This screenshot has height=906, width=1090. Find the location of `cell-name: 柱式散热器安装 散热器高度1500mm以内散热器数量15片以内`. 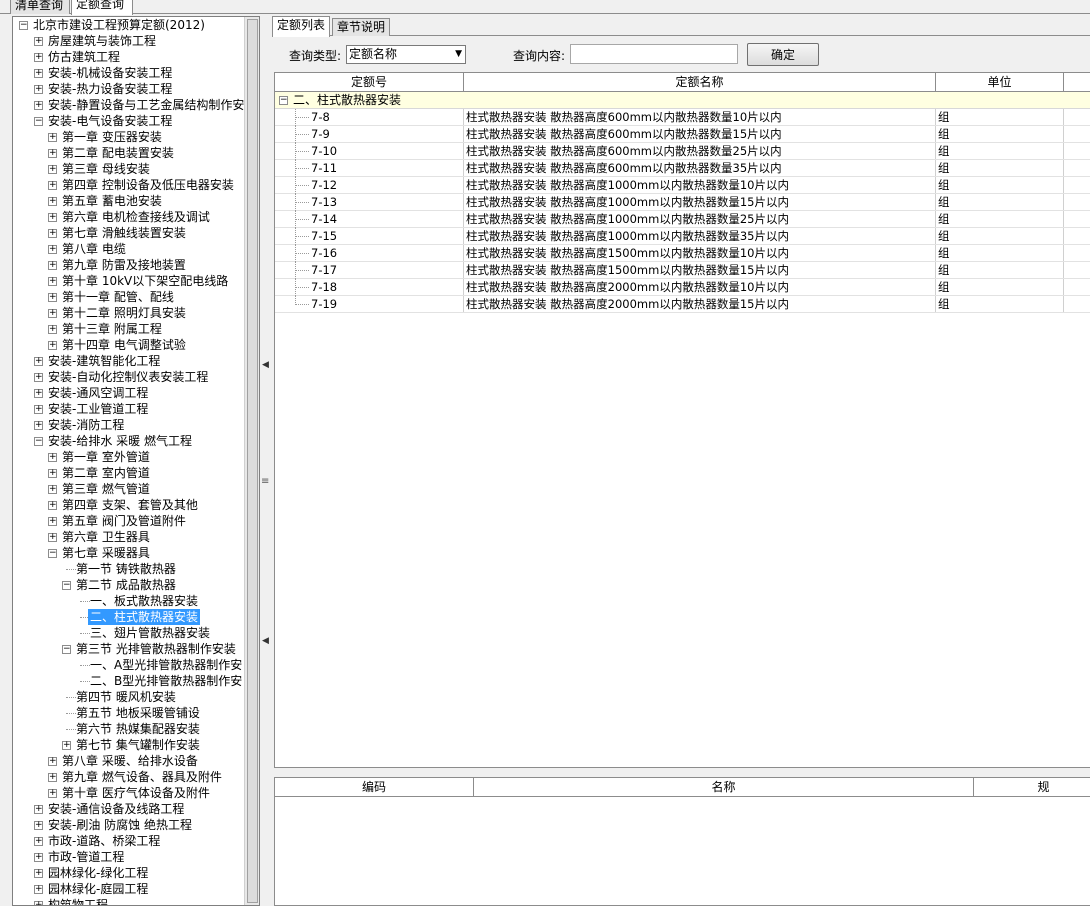

cell-name: 柱式散热器安装 散热器高度1500mm以内散热器数量15片以内 is located at coordinates (700, 270).